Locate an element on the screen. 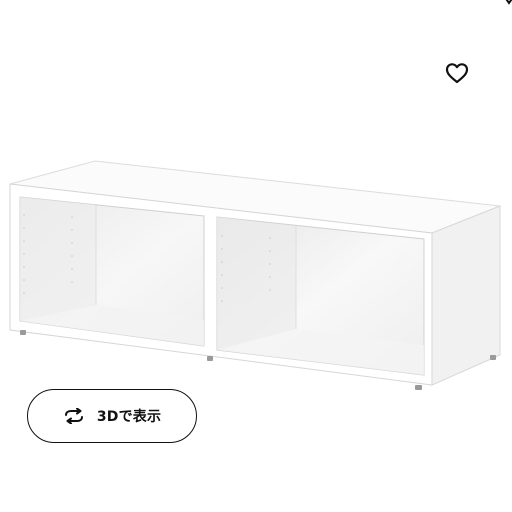  view-3d-button: 3Dで表示 is located at coordinates (112, 416).